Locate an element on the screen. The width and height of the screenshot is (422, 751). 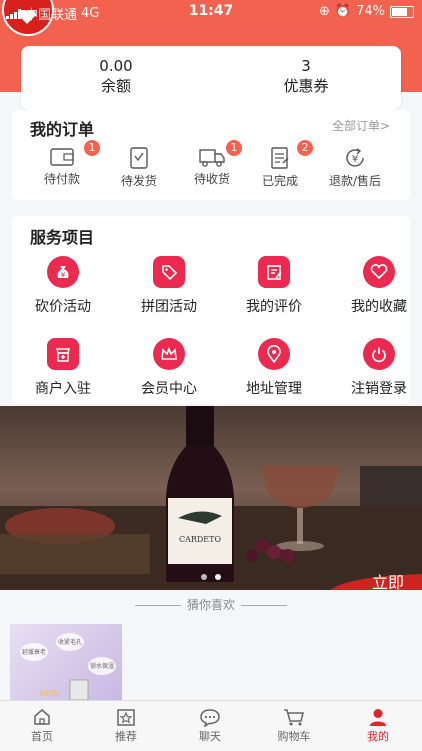
tab-label: 我的 is located at coordinates (378, 736).